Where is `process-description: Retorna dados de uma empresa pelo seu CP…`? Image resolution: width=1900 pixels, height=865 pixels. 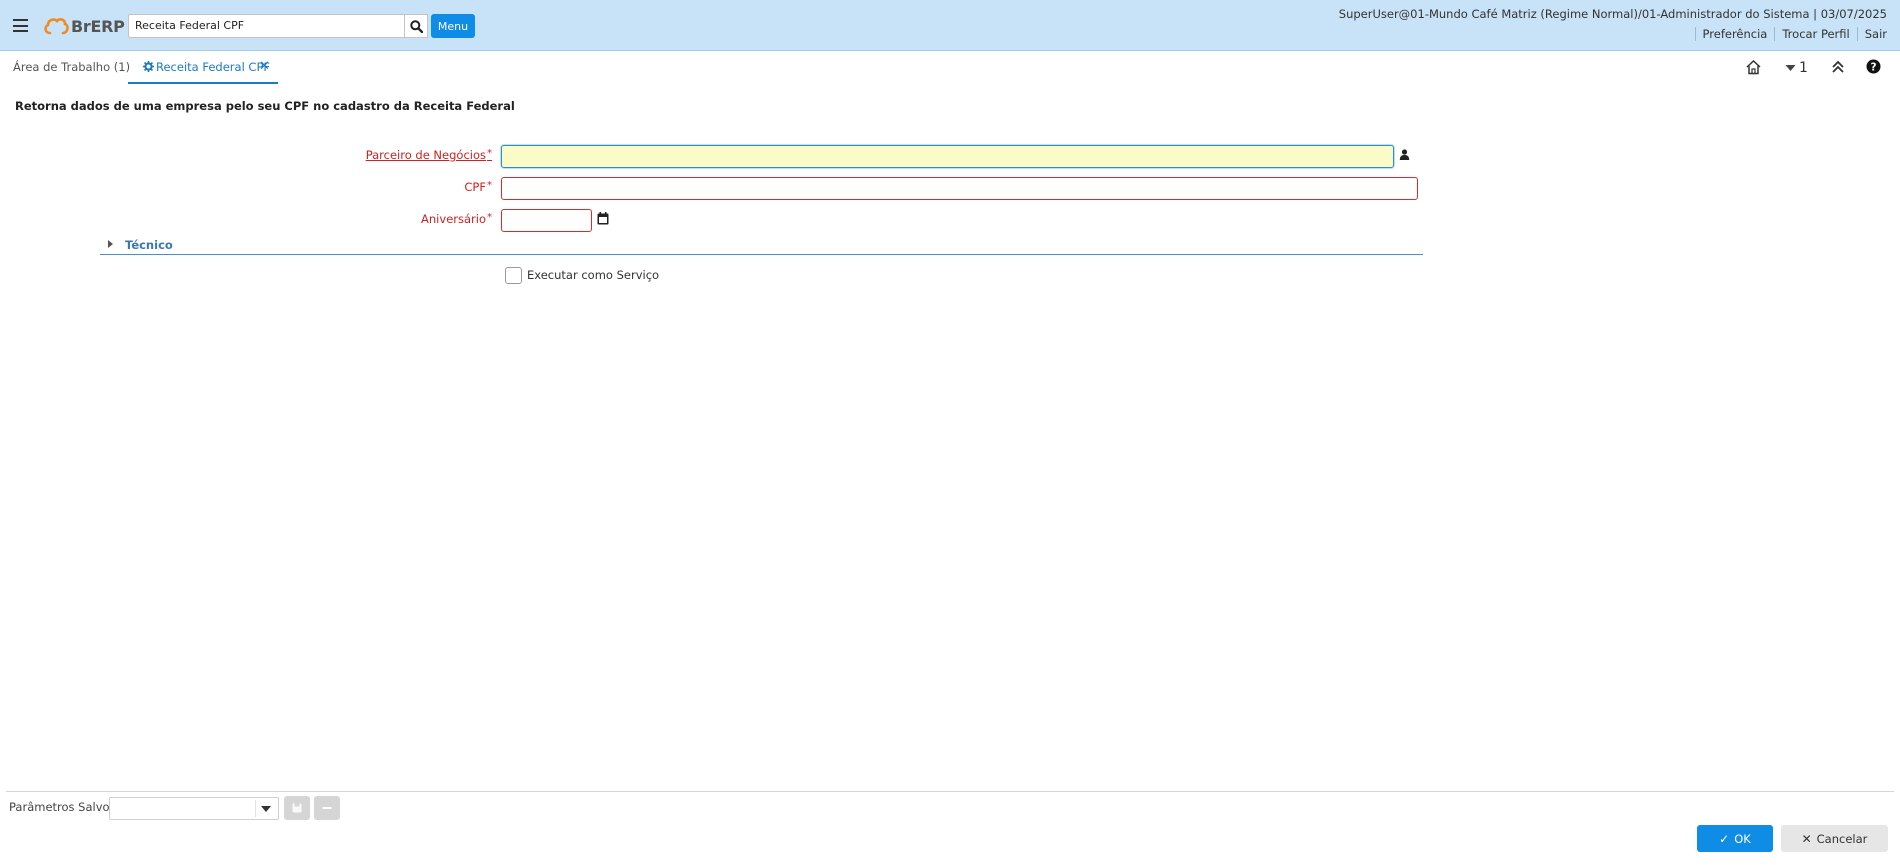 process-description: Retorna dados de uma empresa pelo seu CP… is located at coordinates (265, 106).